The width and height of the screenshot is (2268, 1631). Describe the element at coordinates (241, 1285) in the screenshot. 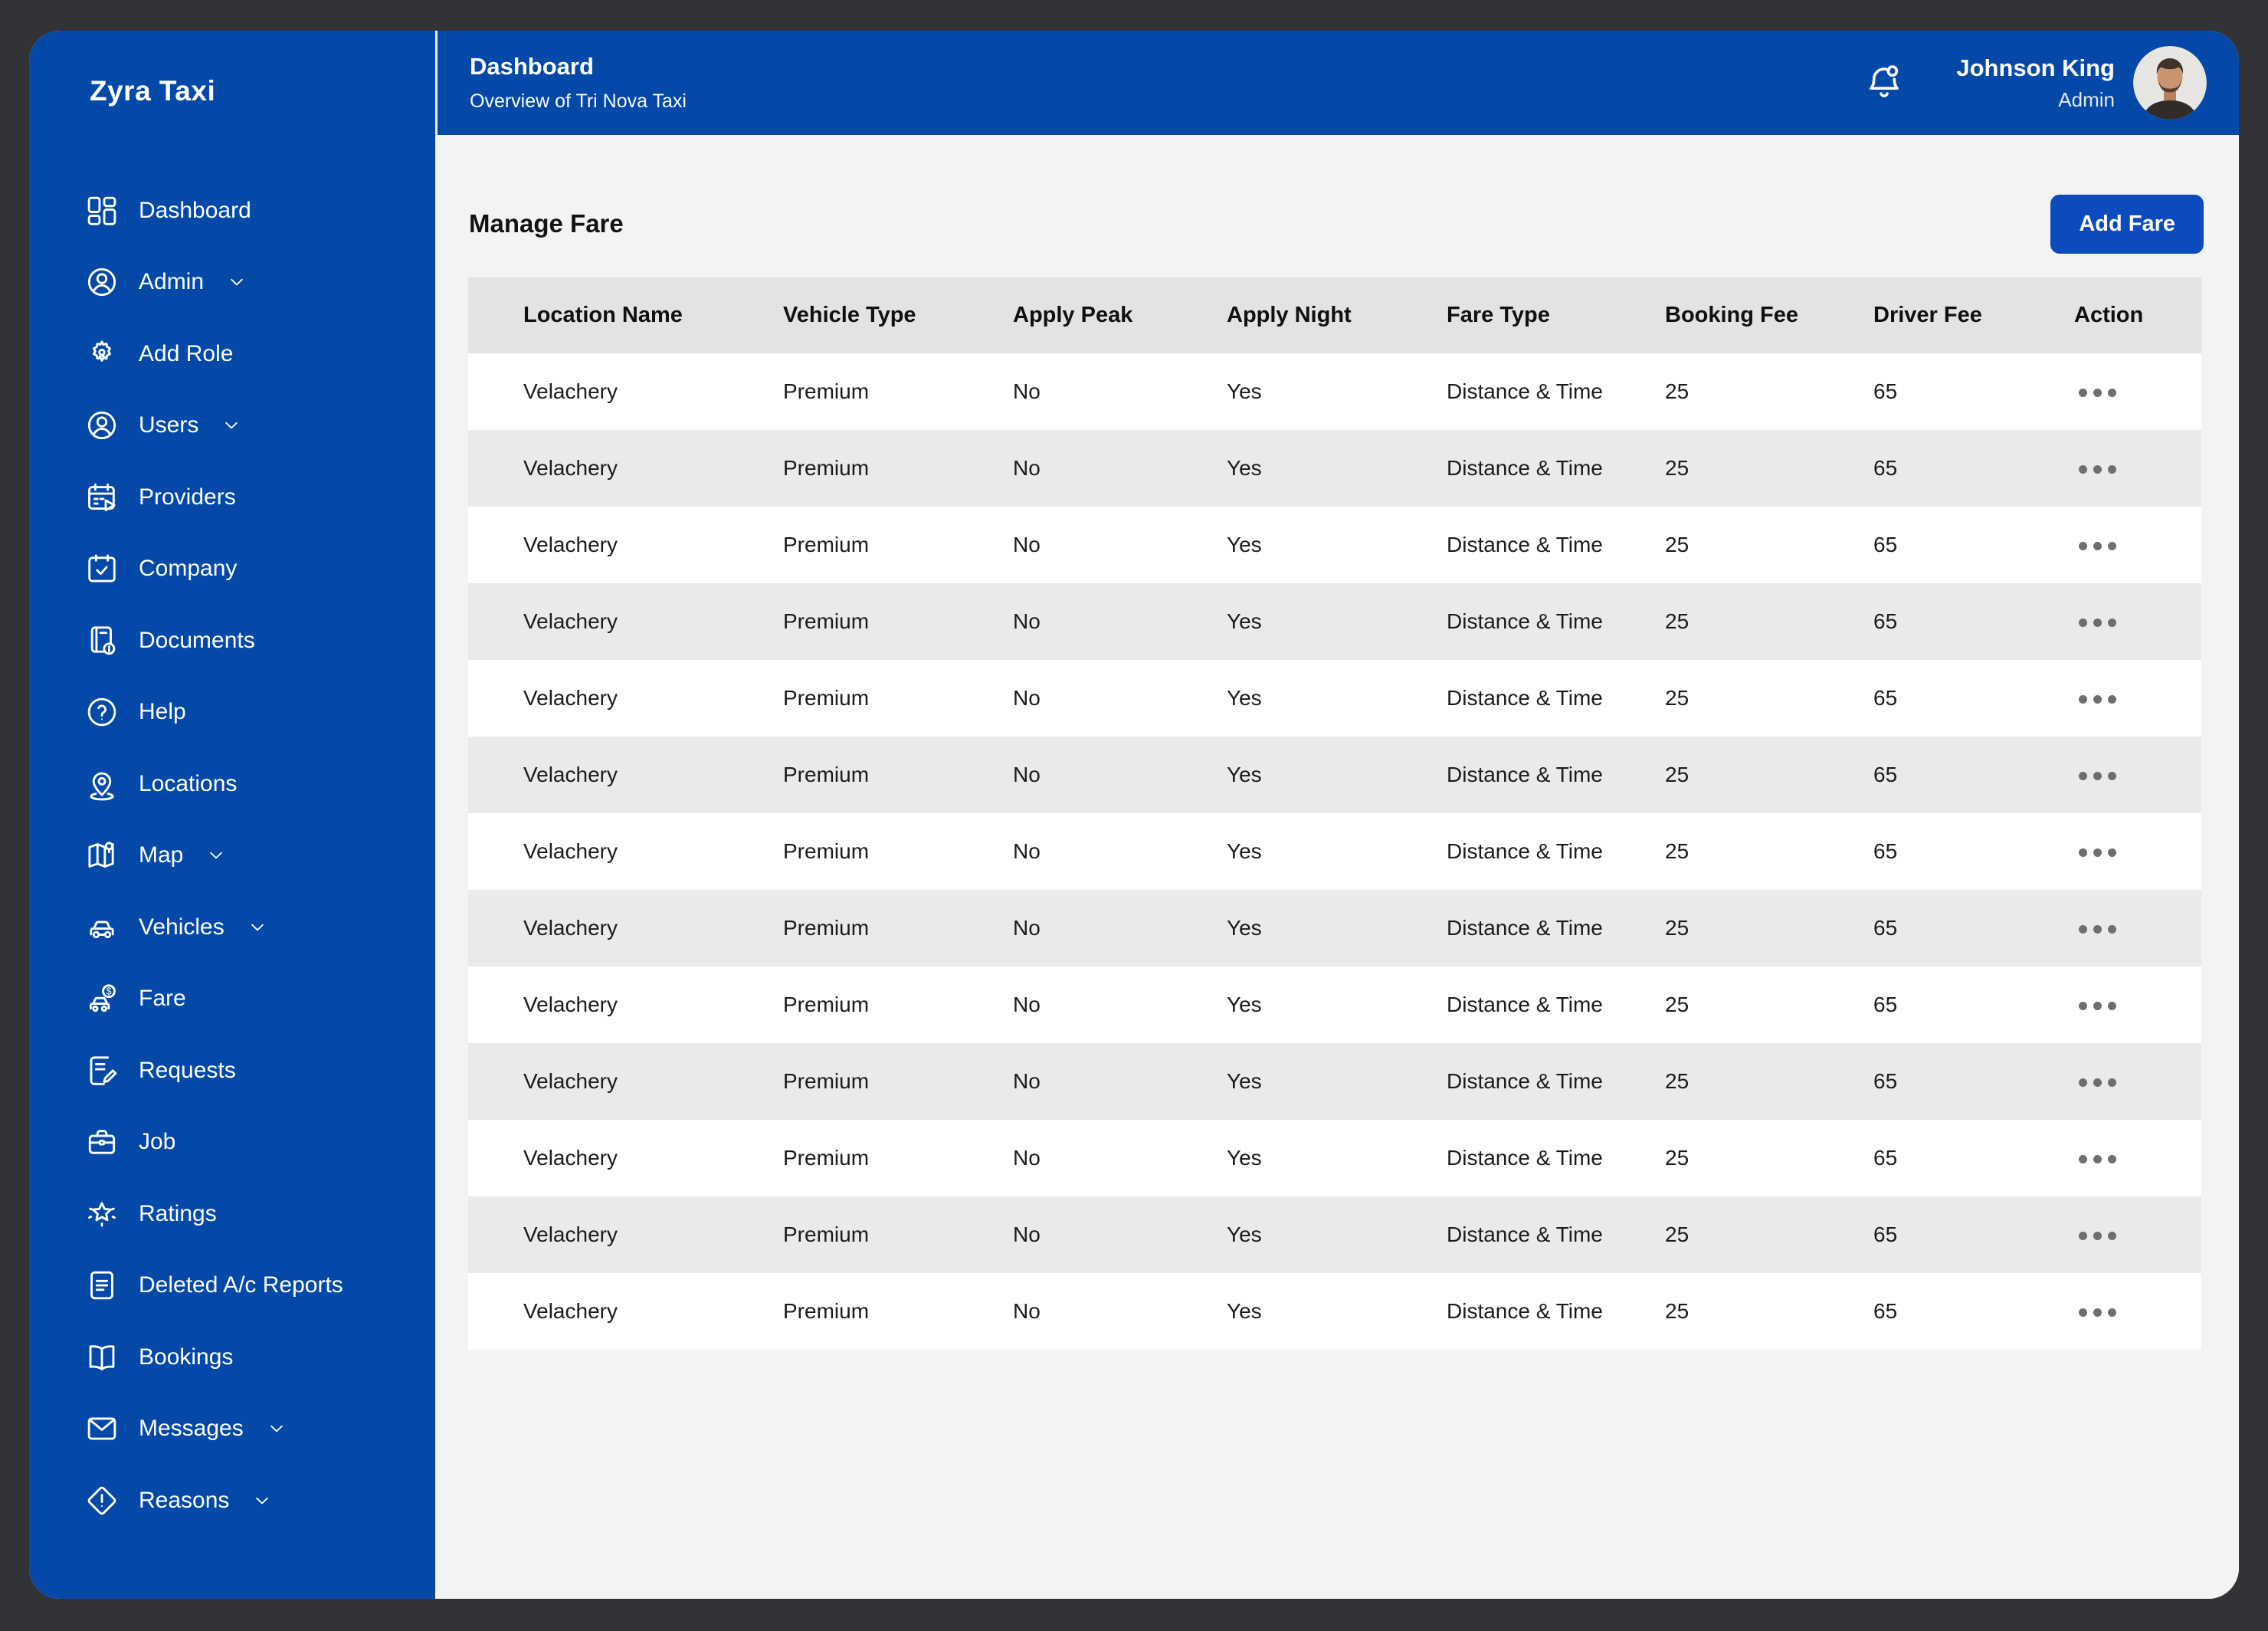

I see `sidebar-item-label: Deleted A/c Reports` at that location.